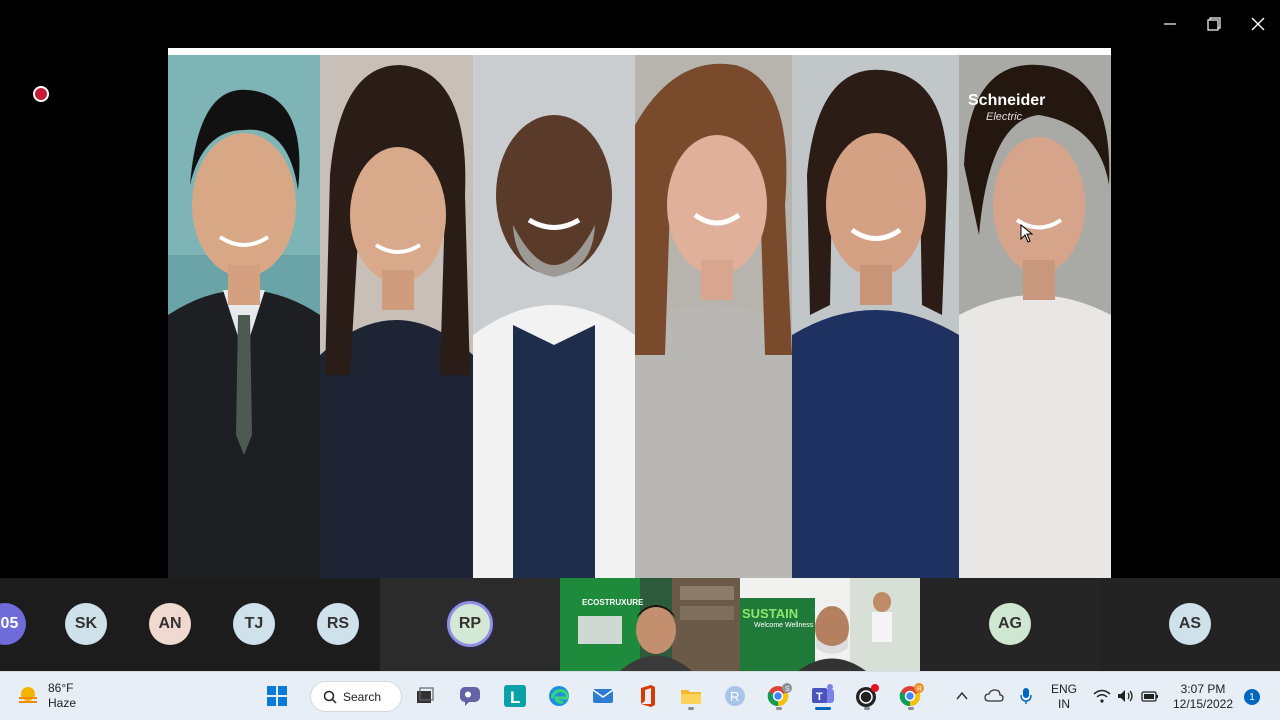  I want to click on participant-initials: AS, so click(1190, 623).